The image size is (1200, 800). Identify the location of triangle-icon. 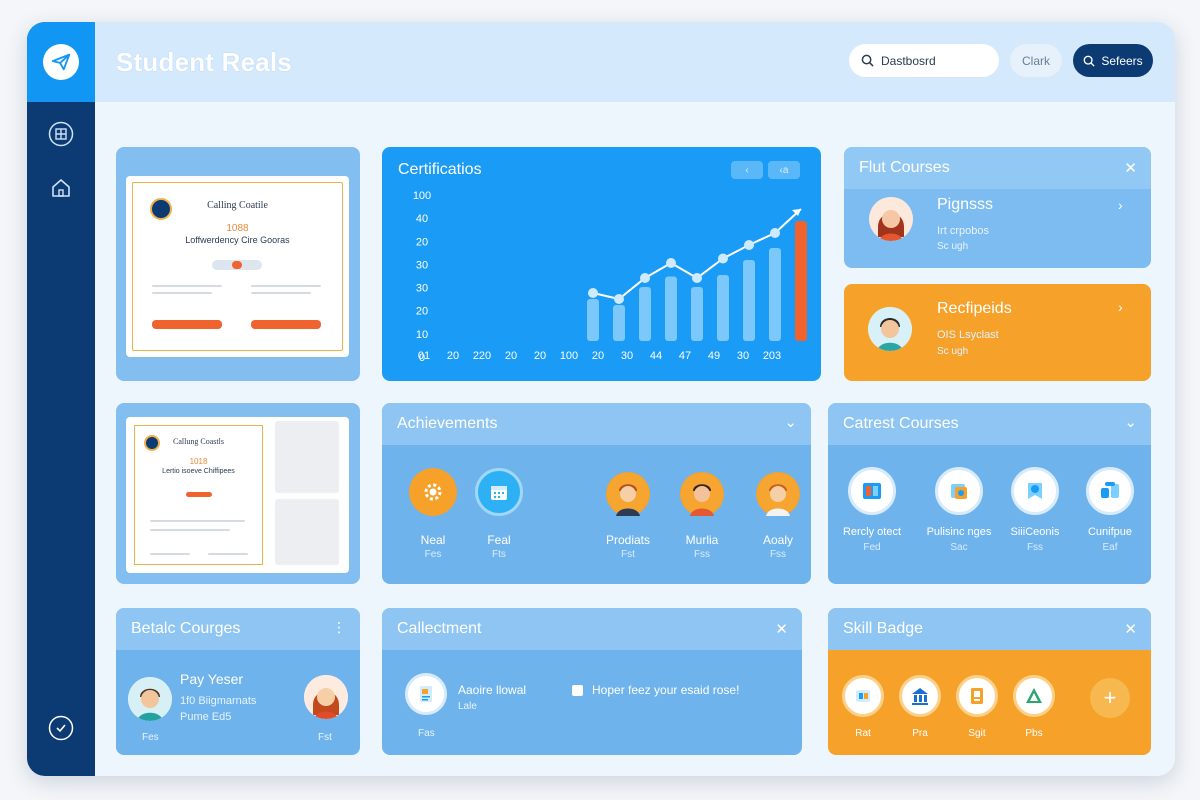
(1034, 696).